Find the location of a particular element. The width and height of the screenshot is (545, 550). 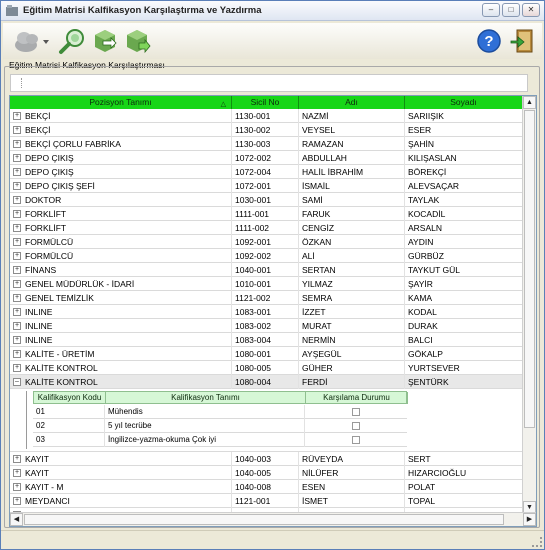

table-row: BEKÇİ 1130-002 VEYSEL ESER + is located at coordinates (266, 130).